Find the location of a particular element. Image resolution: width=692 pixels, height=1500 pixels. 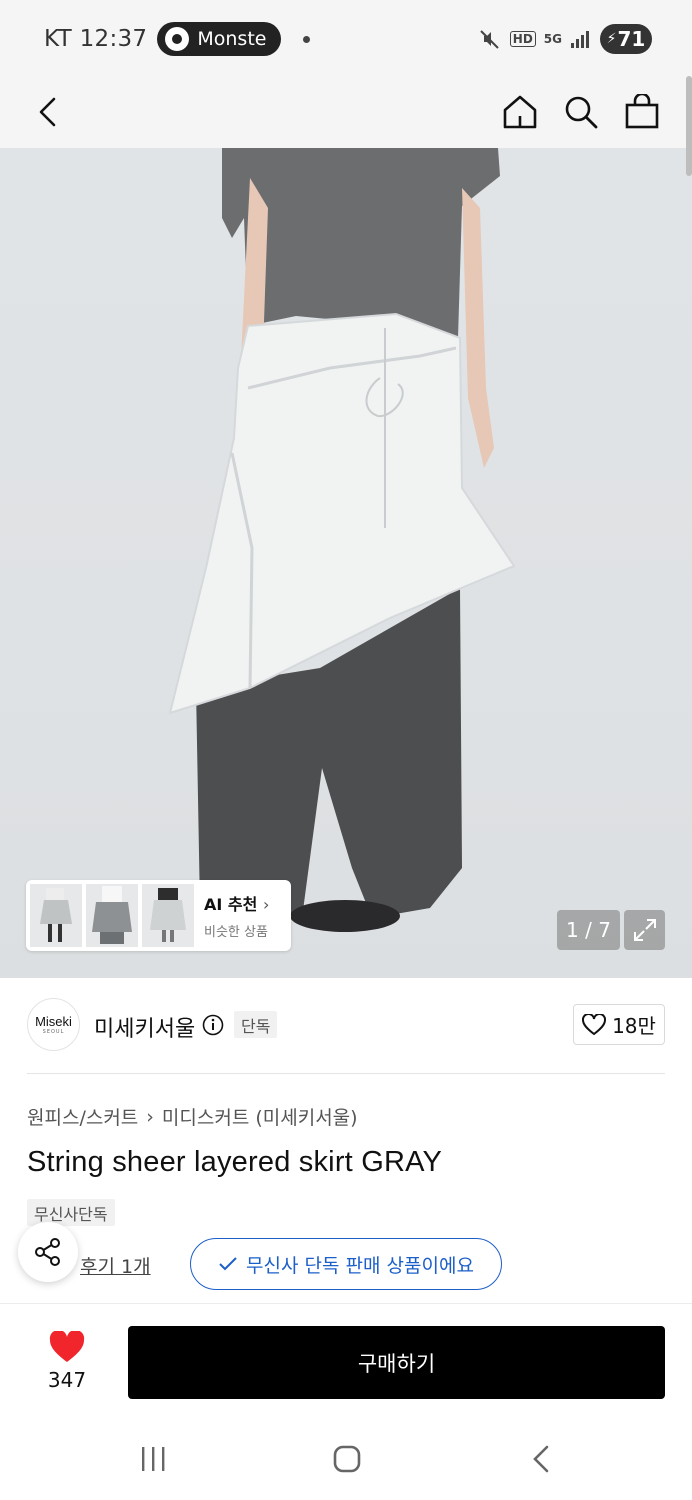

ai-recommend-card: AI 추천 › 비슷한 상품 is located at coordinates (158, 915).